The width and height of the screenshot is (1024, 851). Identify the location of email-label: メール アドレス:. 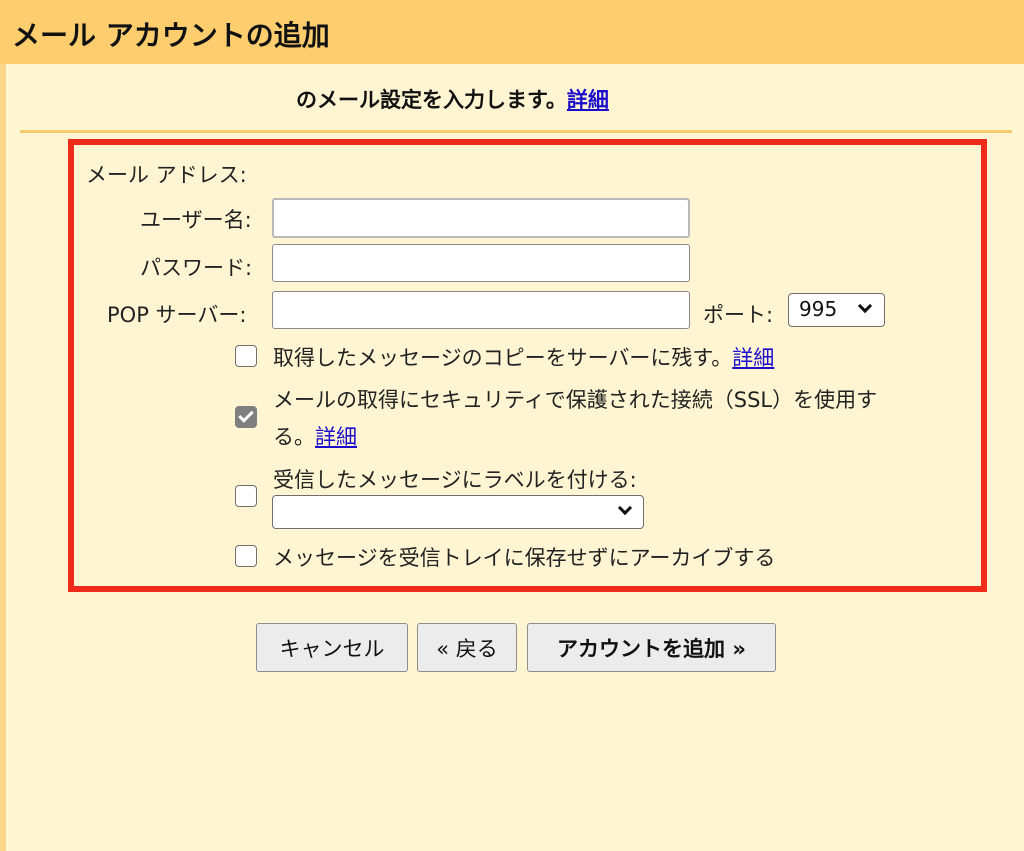
(166, 175).